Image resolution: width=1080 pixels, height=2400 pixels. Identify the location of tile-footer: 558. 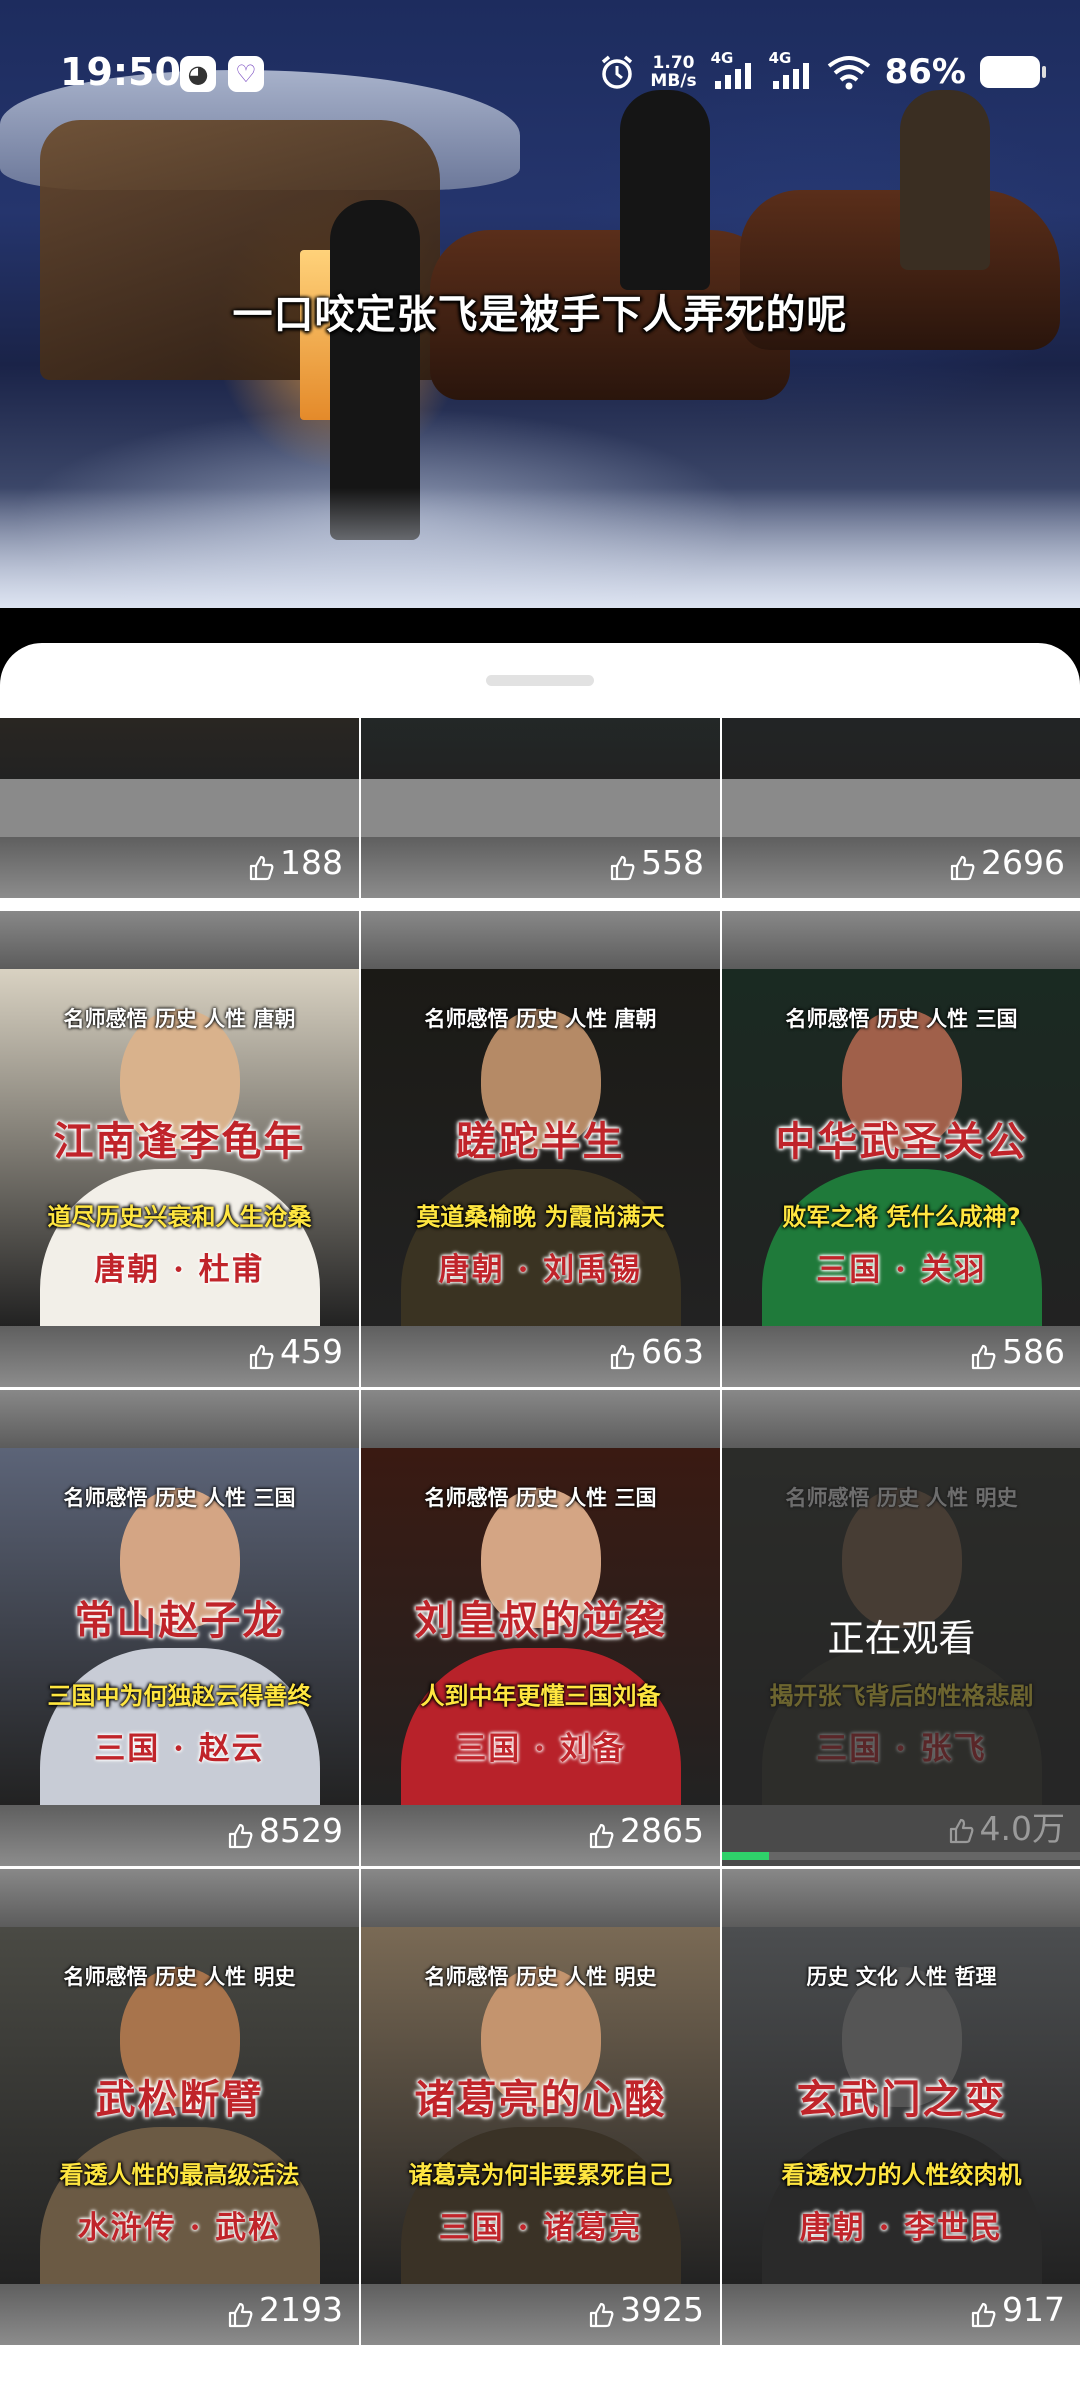
(540, 867).